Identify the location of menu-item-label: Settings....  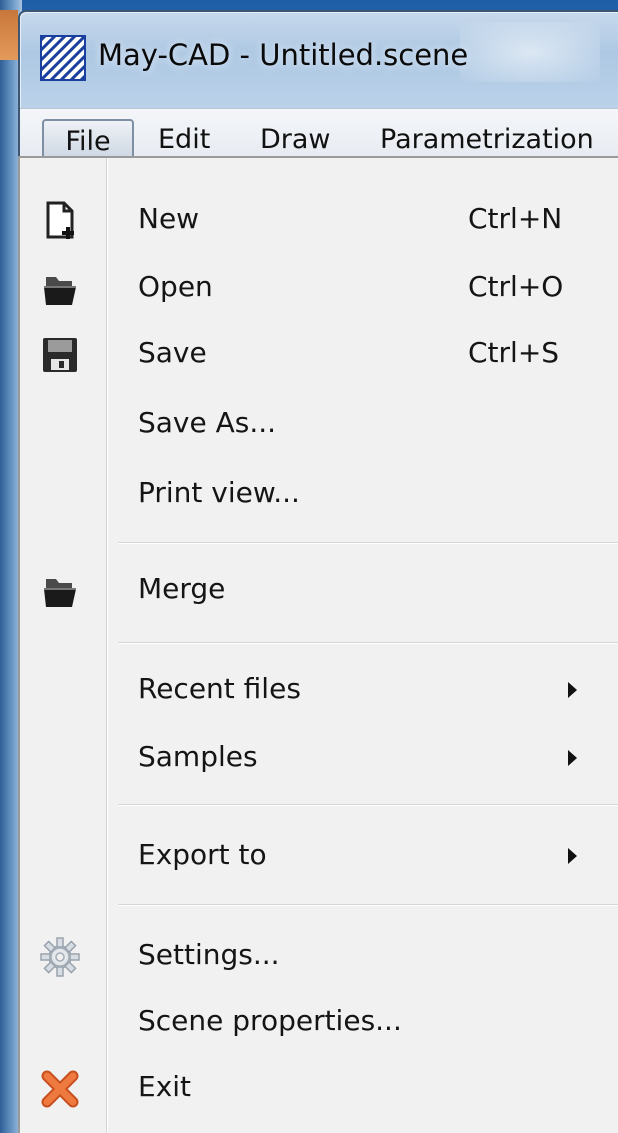
(209, 954).